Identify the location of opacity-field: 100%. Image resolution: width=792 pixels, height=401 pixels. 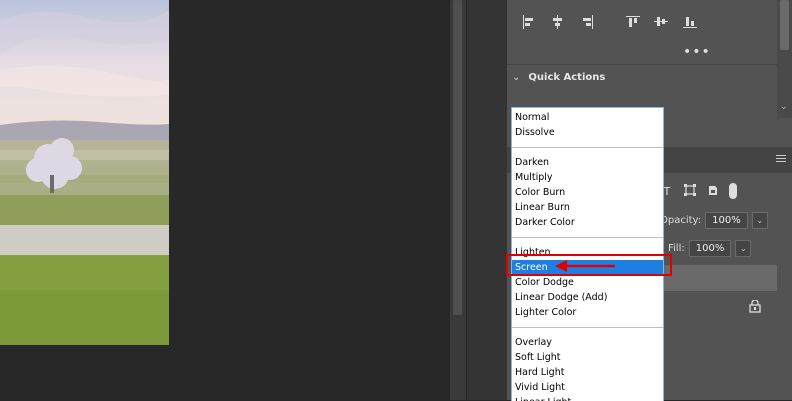
(726, 220).